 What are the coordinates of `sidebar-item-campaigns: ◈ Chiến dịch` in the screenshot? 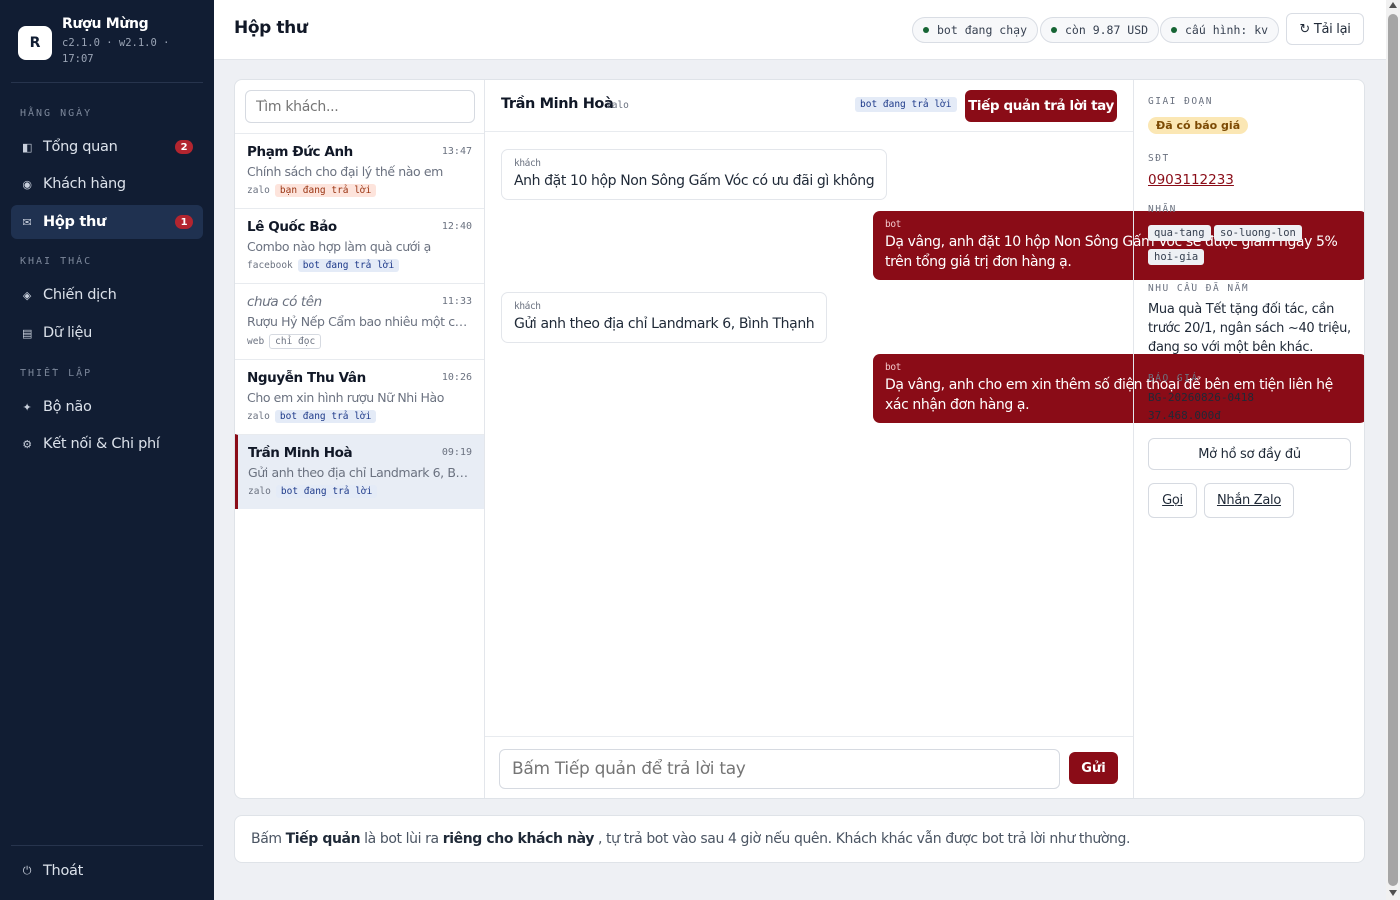 It's located at (107, 295).